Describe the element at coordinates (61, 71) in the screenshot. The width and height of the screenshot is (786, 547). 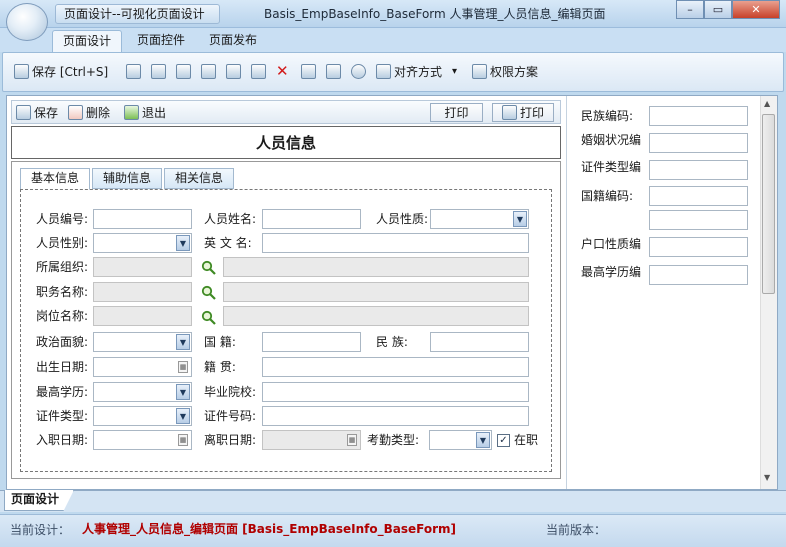
I see `ribbon-save-button: 保存 [Ctrl+S]` at that location.